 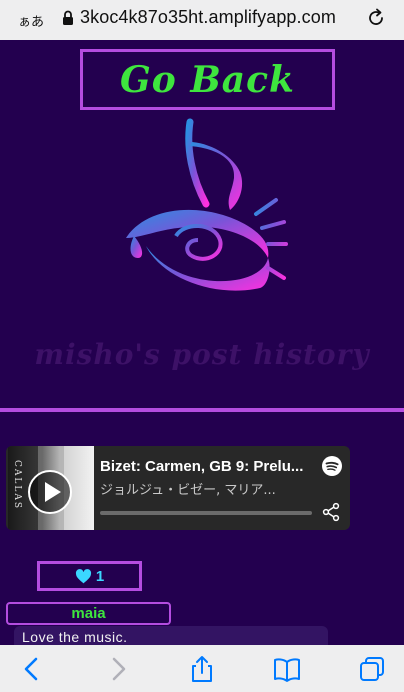 I want to click on share-sheet-icon, so click(x=202, y=669).